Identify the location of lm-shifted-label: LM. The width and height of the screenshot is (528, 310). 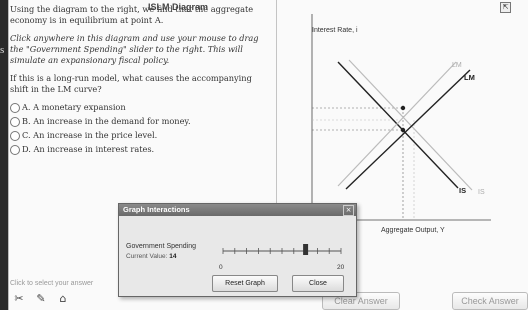
(469, 77).